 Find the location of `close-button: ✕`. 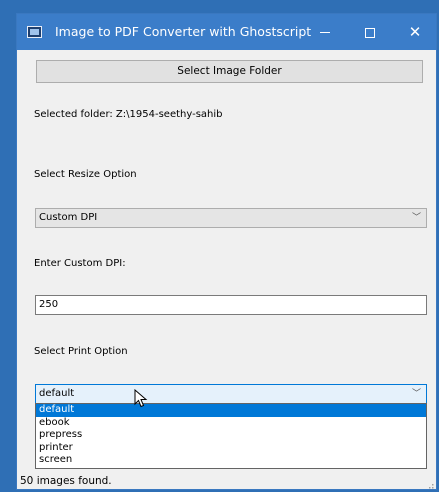

close-button: ✕ is located at coordinates (414, 32).